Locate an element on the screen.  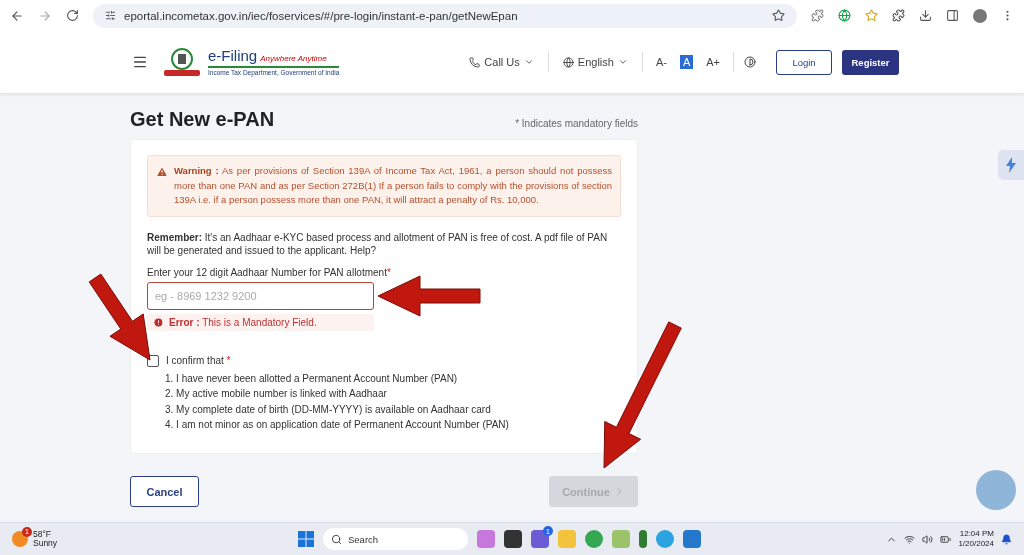
call-us-menu: Call Us is located at coordinates (501, 62).